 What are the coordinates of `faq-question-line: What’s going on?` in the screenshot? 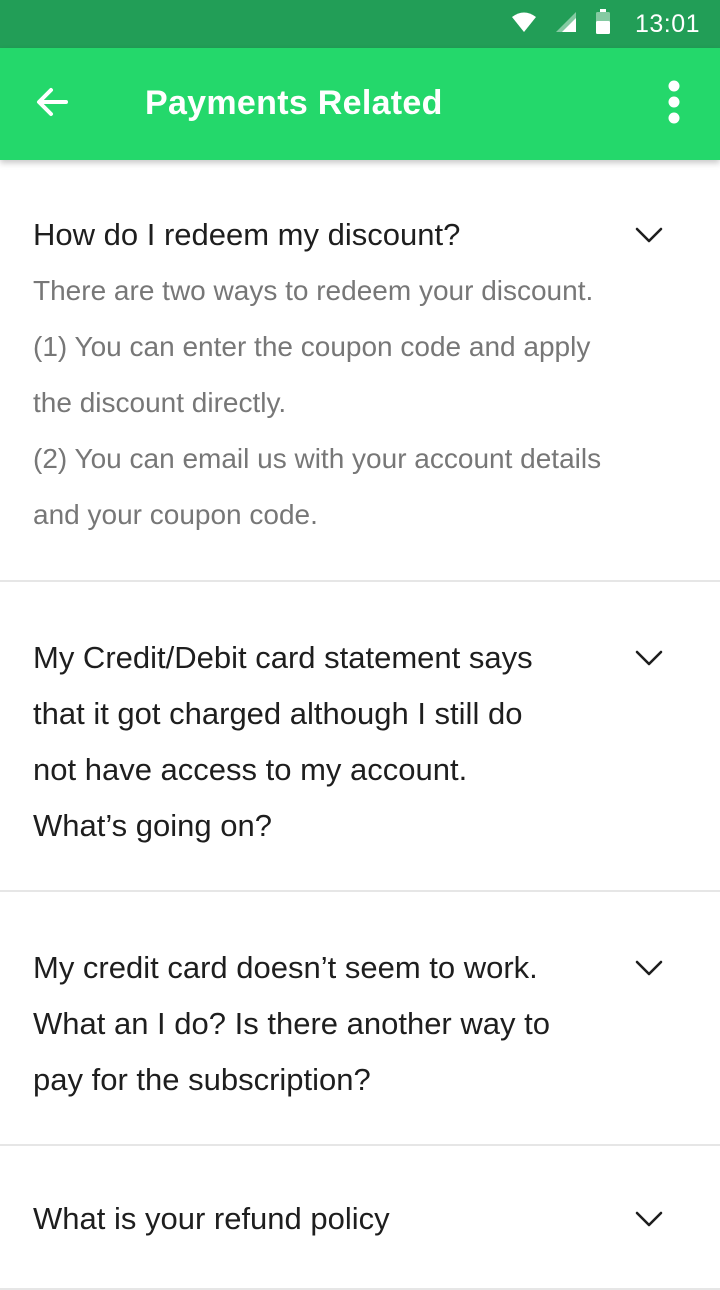 It's located at (152, 825).